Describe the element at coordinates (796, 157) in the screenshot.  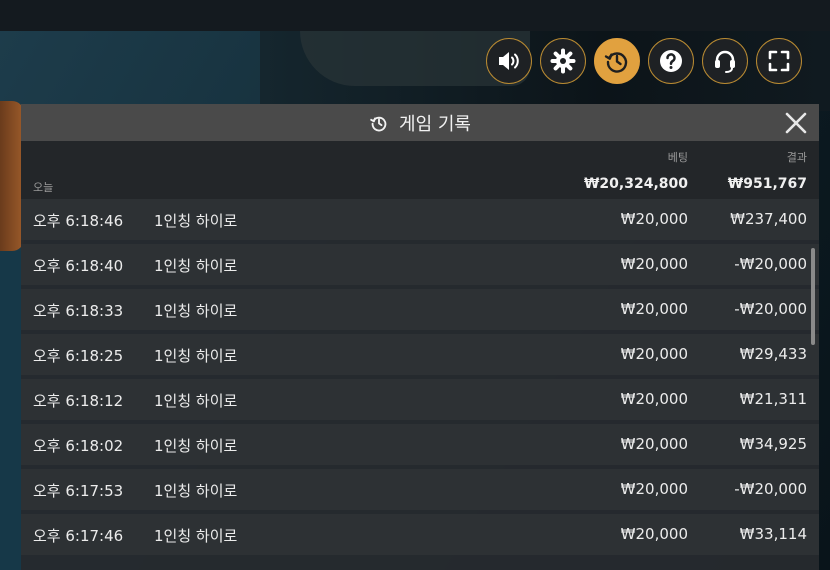
I see `result-column-header: 결과` at that location.